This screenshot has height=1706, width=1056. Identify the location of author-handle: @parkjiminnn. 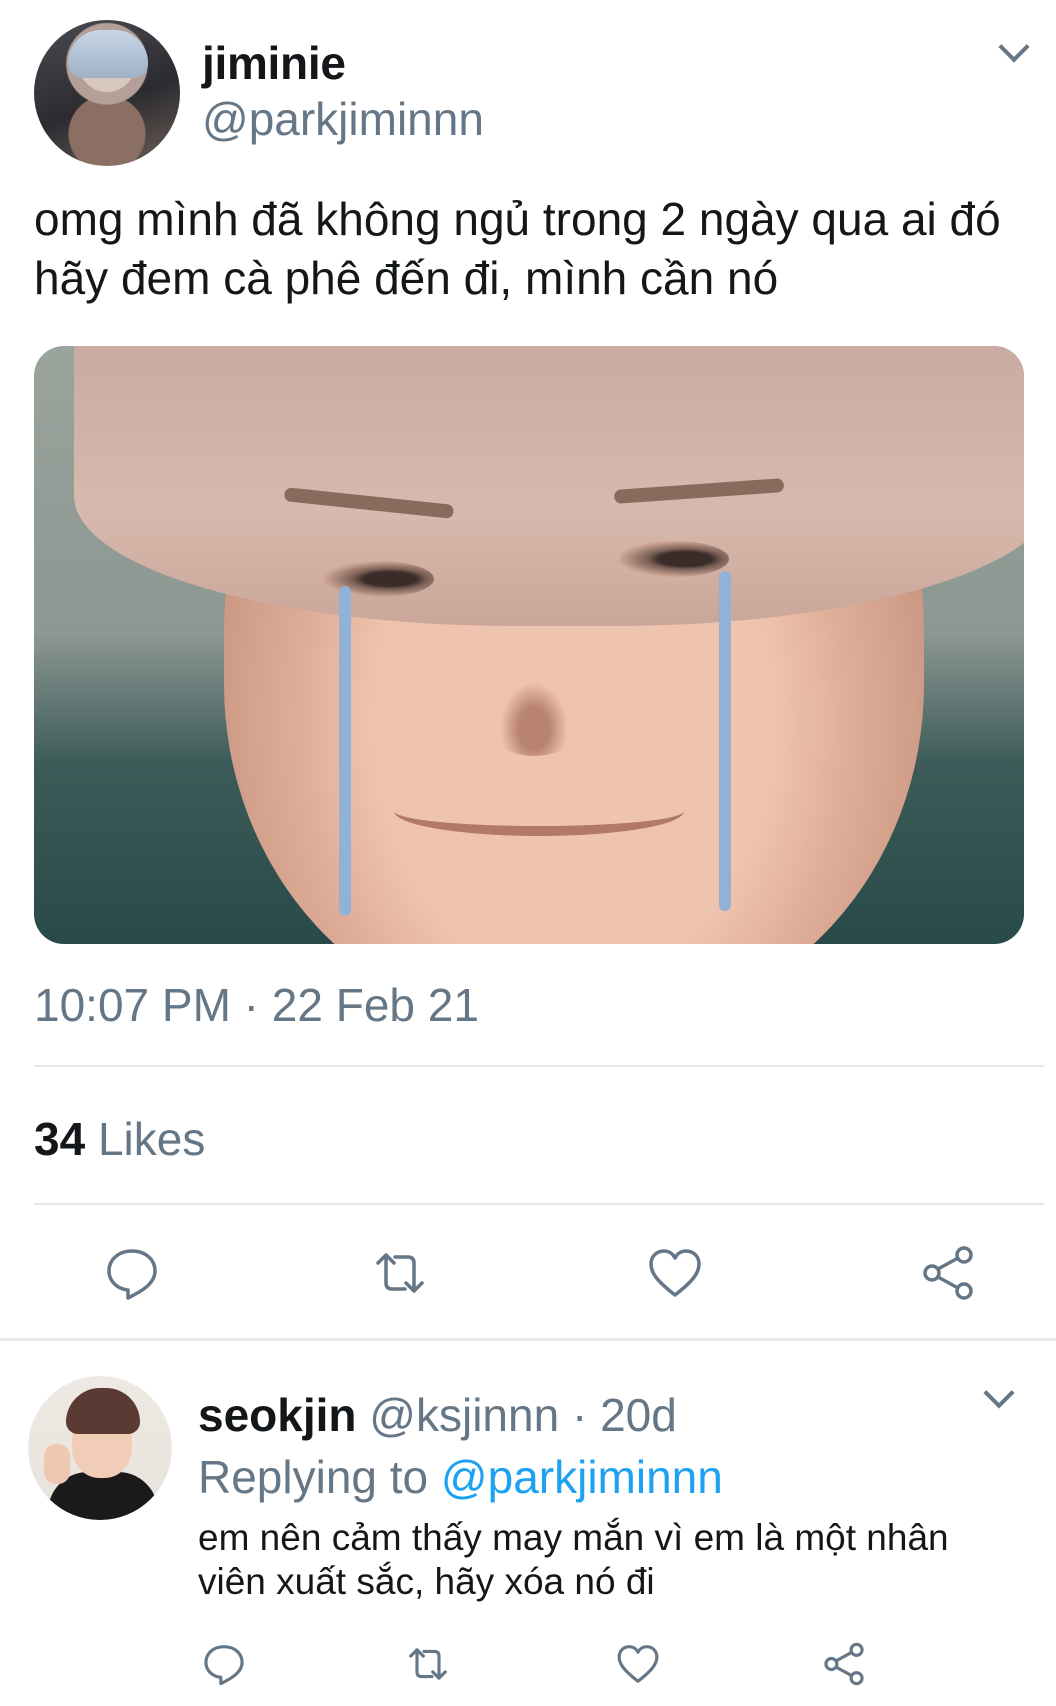
(343, 119).